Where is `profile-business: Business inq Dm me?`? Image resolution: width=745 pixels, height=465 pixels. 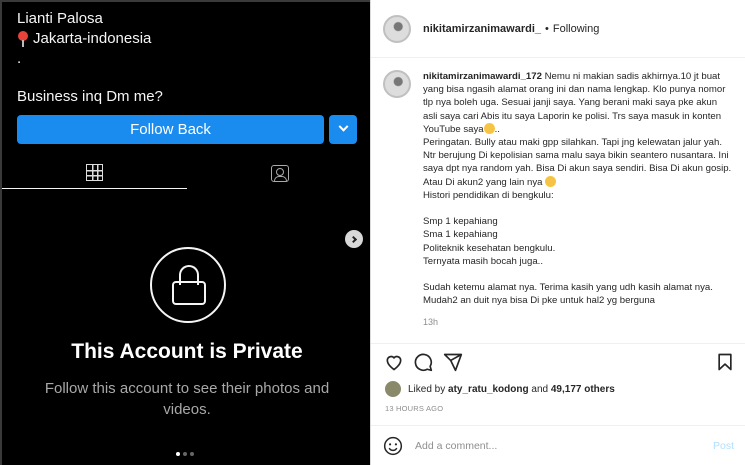
profile-business: Business inq Dm me? is located at coordinates (90, 96).